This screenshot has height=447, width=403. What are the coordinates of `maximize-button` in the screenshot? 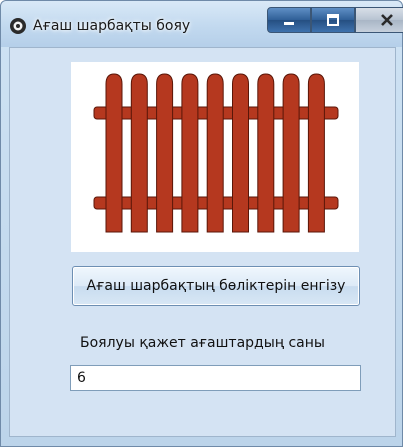 It's located at (333, 20).